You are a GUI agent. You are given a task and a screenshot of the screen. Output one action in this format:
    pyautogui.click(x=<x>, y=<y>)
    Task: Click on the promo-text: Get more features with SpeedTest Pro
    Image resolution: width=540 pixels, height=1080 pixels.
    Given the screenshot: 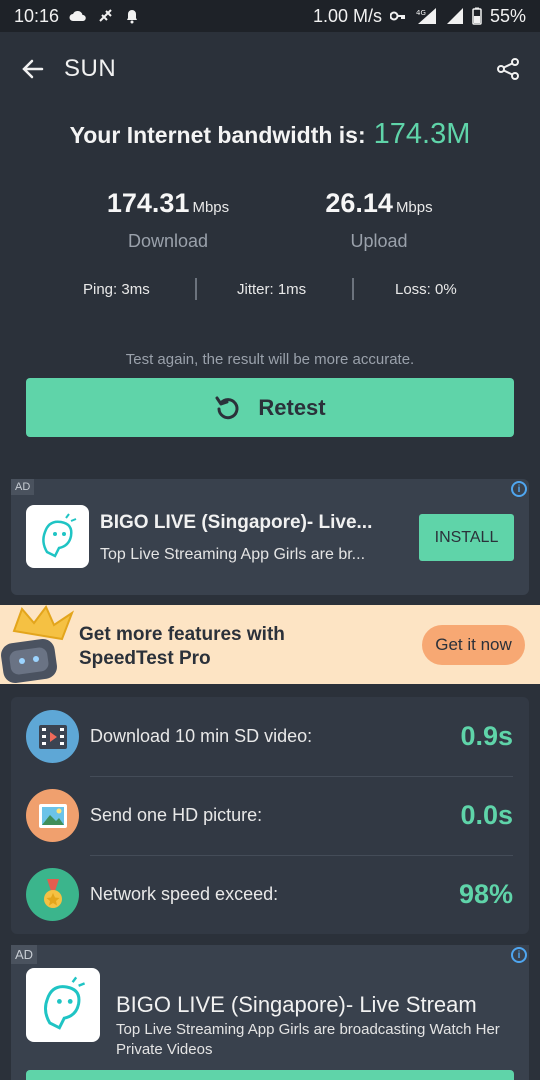 What is the action you would take?
    pyautogui.click(x=182, y=647)
    